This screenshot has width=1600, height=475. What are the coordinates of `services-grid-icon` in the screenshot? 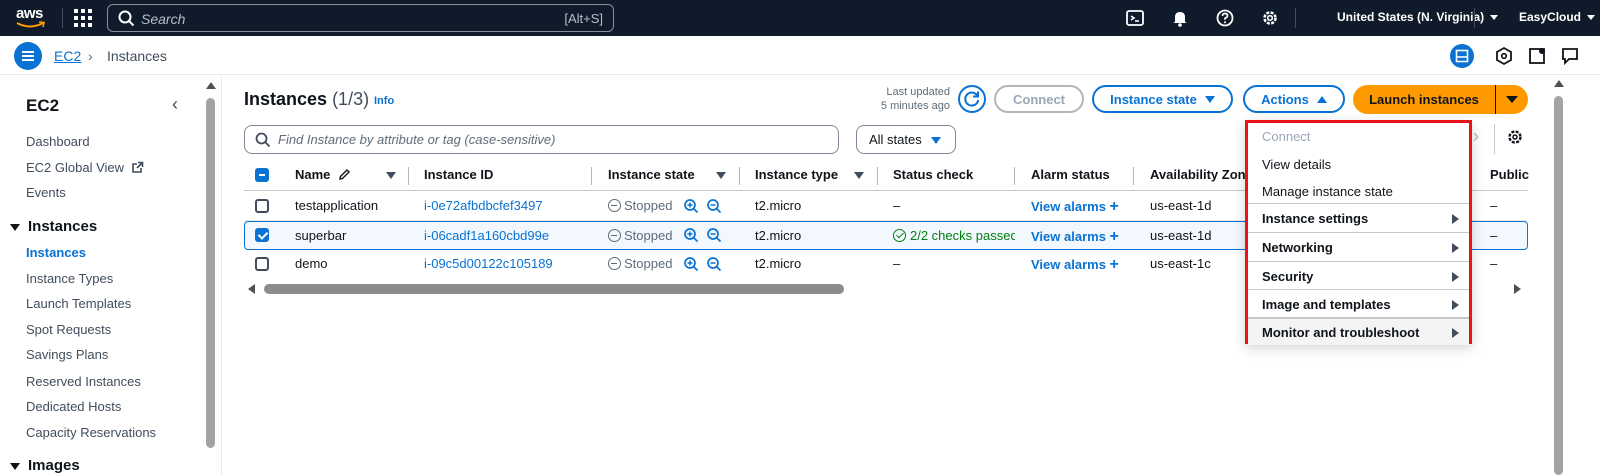 It's located at (83, 18).